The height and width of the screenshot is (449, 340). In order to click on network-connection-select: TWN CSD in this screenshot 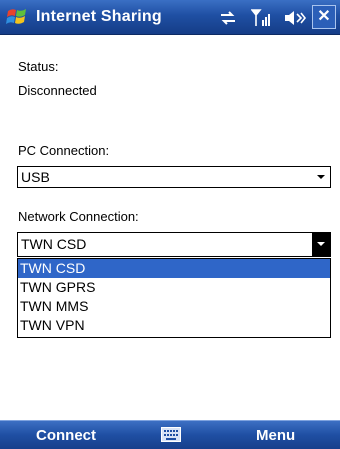, I will do `click(174, 244)`.